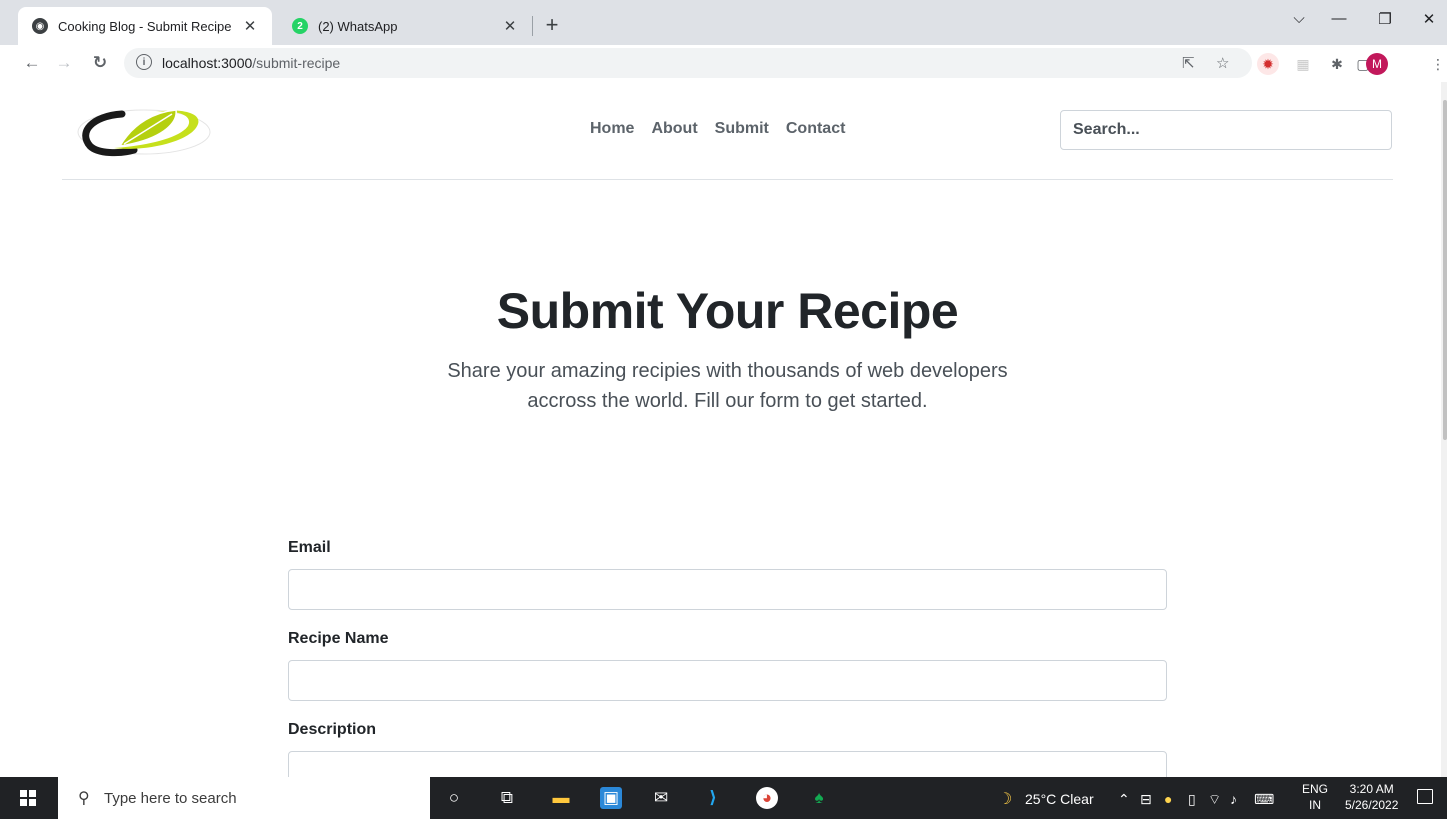  What do you see at coordinates (1222, 63) in the screenshot?
I see `star-icon: ☆` at bounding box center [1222, 63].